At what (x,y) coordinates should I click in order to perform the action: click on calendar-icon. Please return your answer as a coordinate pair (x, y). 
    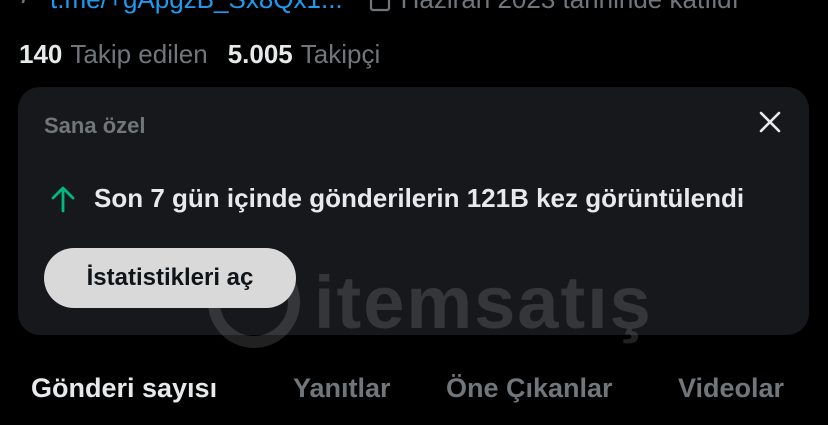
    Looking at the image, I should click on (380, 6).